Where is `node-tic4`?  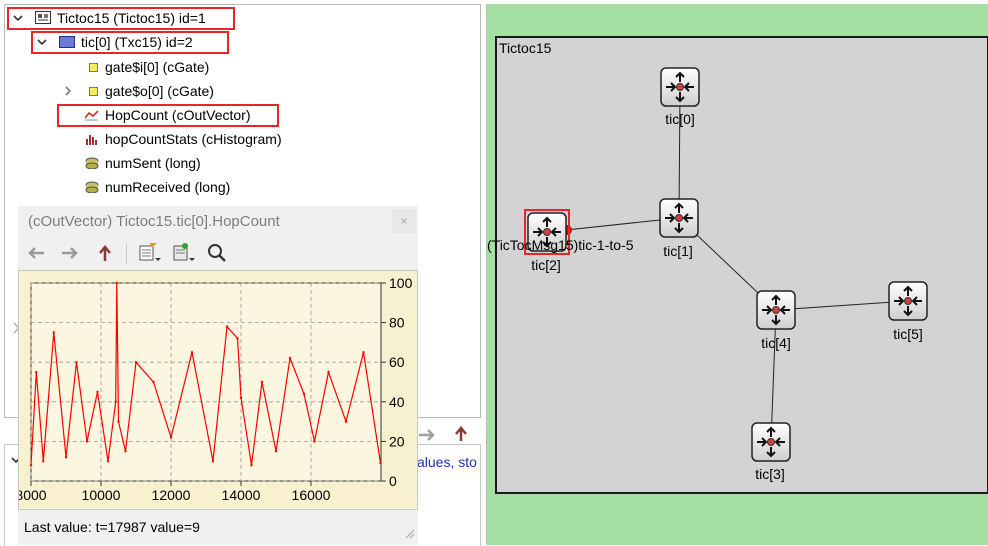 node-tic4 is located at coordinates (776, 310).